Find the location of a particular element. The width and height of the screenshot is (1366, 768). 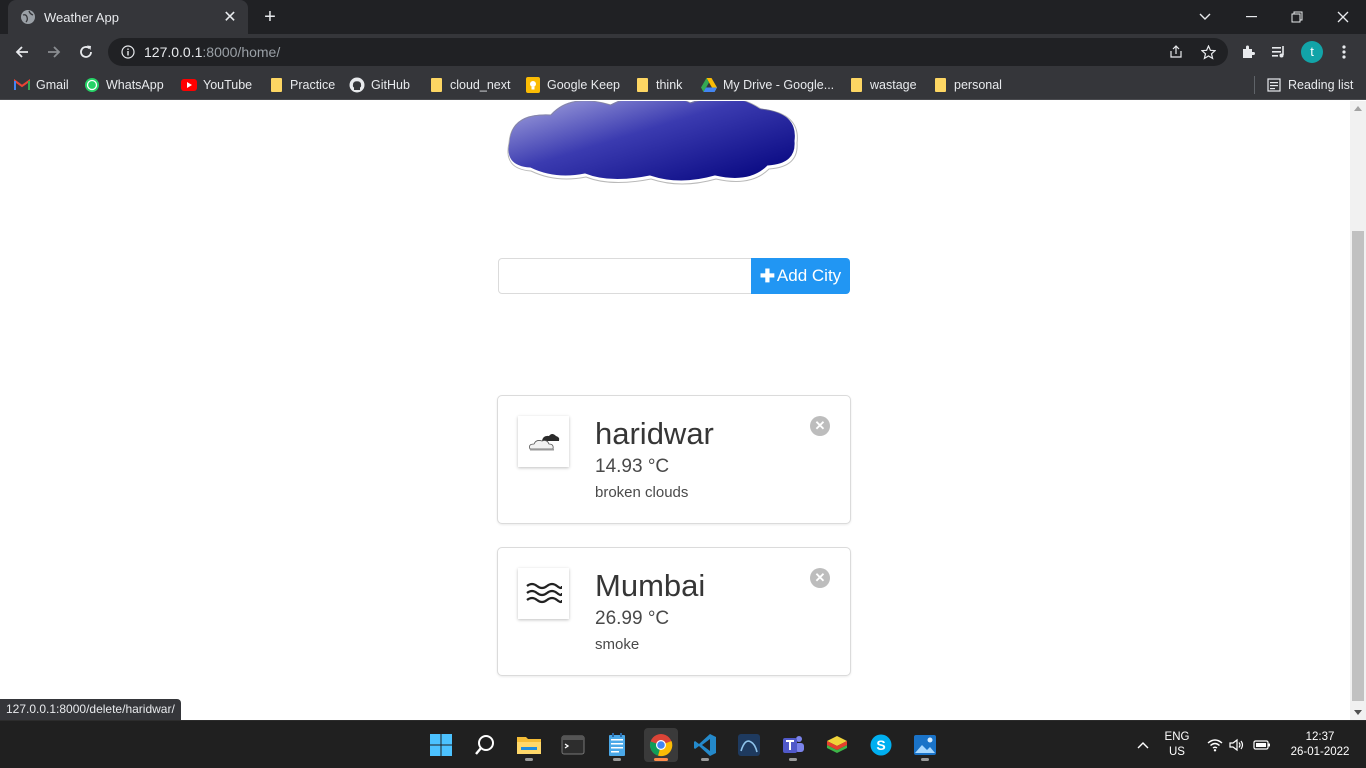

smoke-haze-icon is located at coordinates (543, 593).